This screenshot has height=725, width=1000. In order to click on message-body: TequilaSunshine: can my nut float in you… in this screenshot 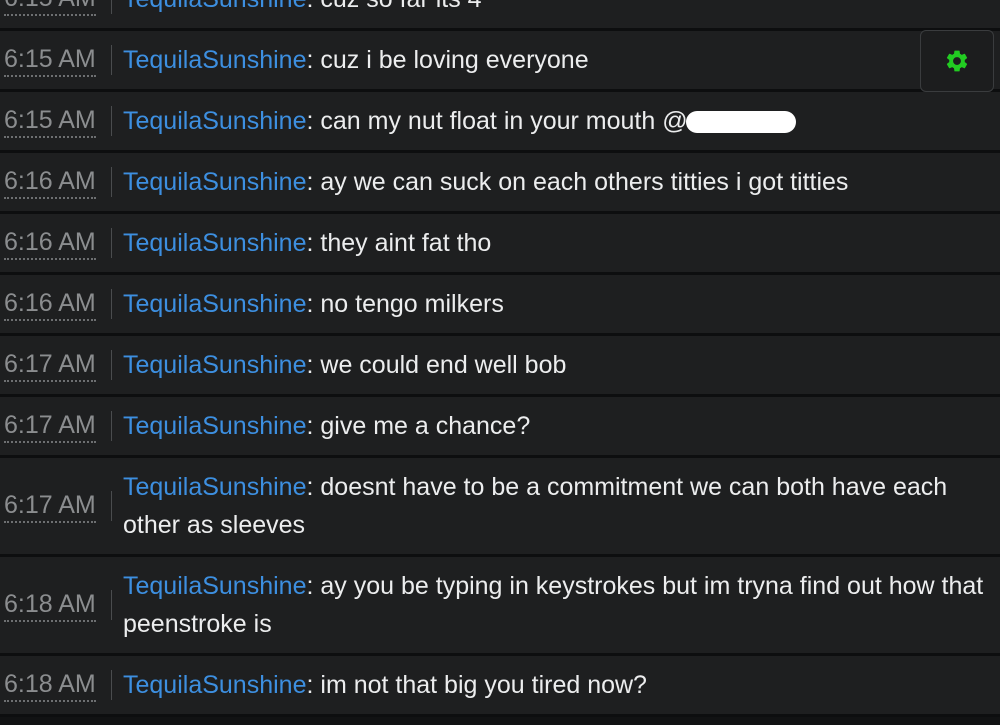, I will do `click(557, 121)`.